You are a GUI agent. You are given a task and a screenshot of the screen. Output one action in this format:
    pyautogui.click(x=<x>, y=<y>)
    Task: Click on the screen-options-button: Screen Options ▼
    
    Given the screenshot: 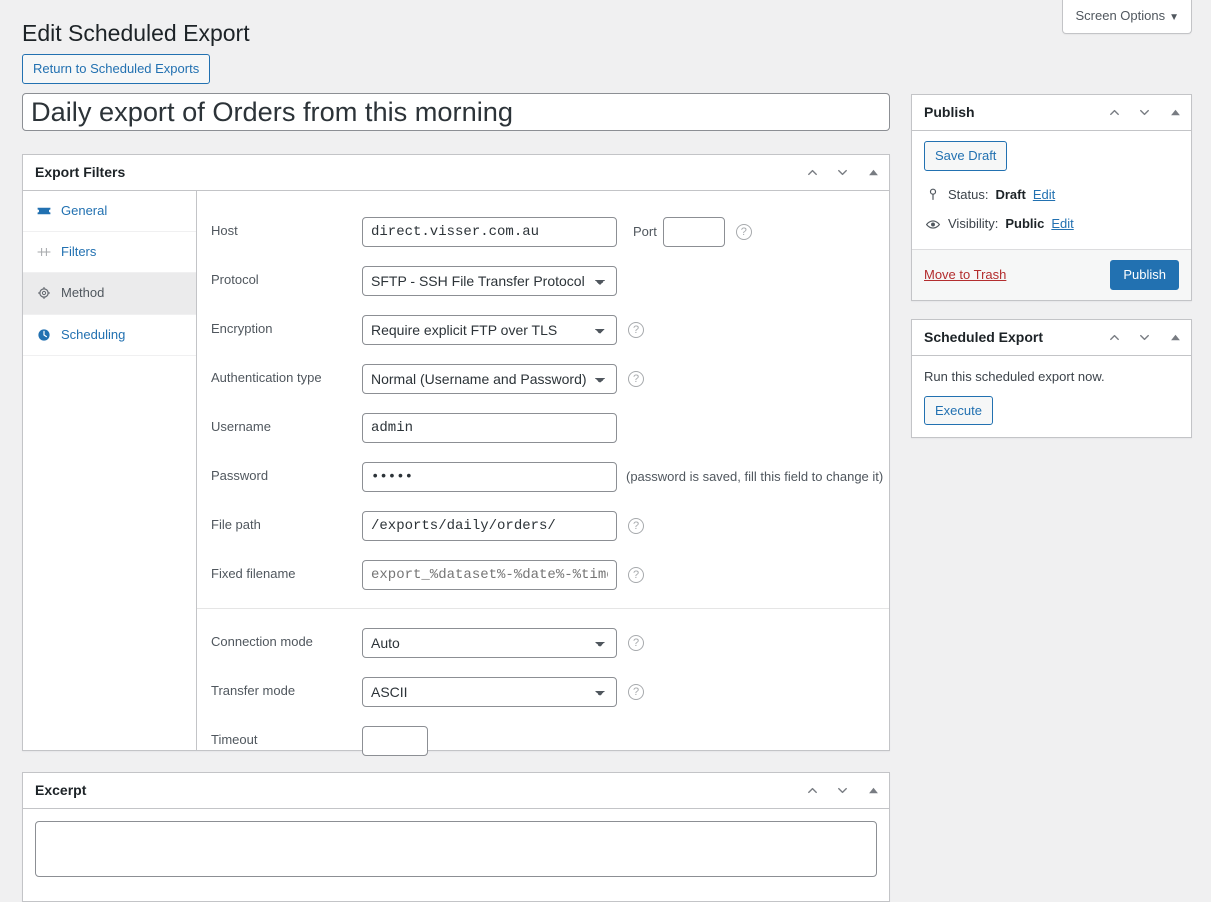 What is the action you would take?
    pyautogui.click(x=1127, y=17)
    